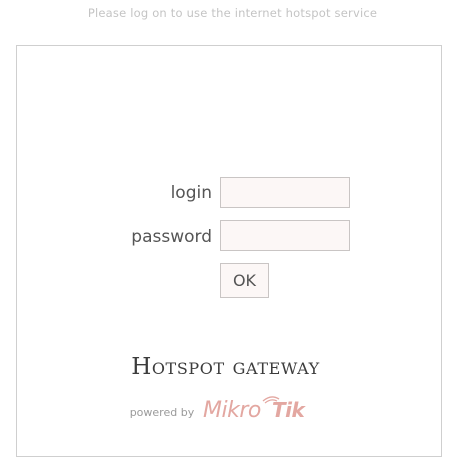  Describe the element at coordinates (171, 237) in the screenshot. I see `password-label: password` at that location.